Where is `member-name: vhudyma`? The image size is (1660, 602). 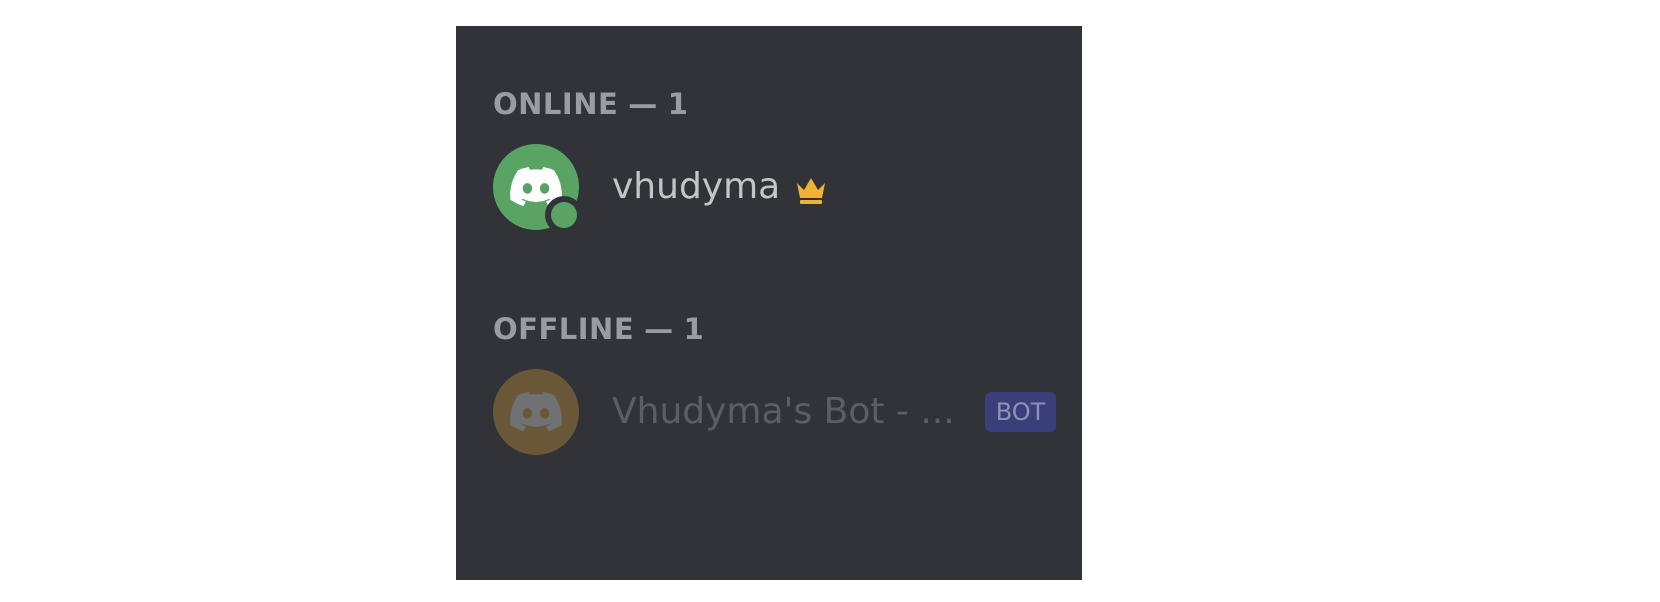
member-name: vhudyma is located at coordinates (696, 186).